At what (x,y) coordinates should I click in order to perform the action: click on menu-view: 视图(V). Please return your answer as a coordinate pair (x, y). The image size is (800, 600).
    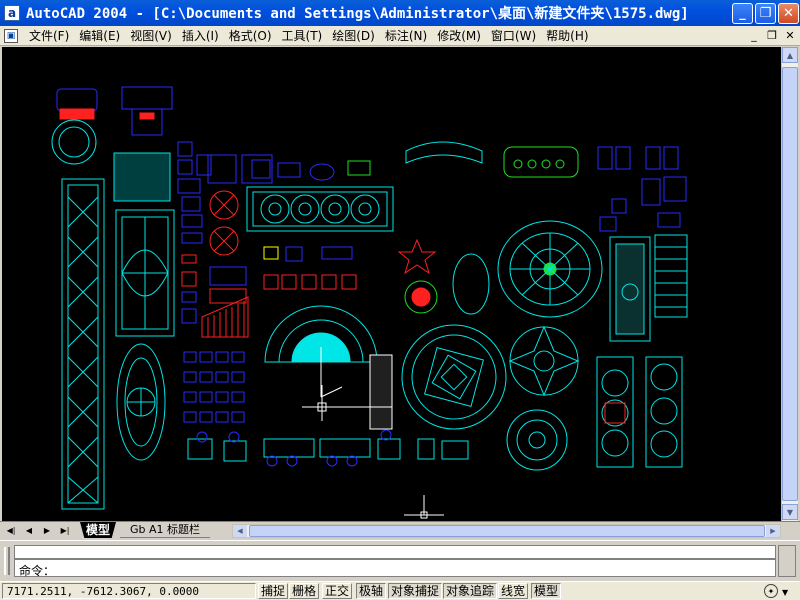
    Looking at the image, I should click on (151, 36).